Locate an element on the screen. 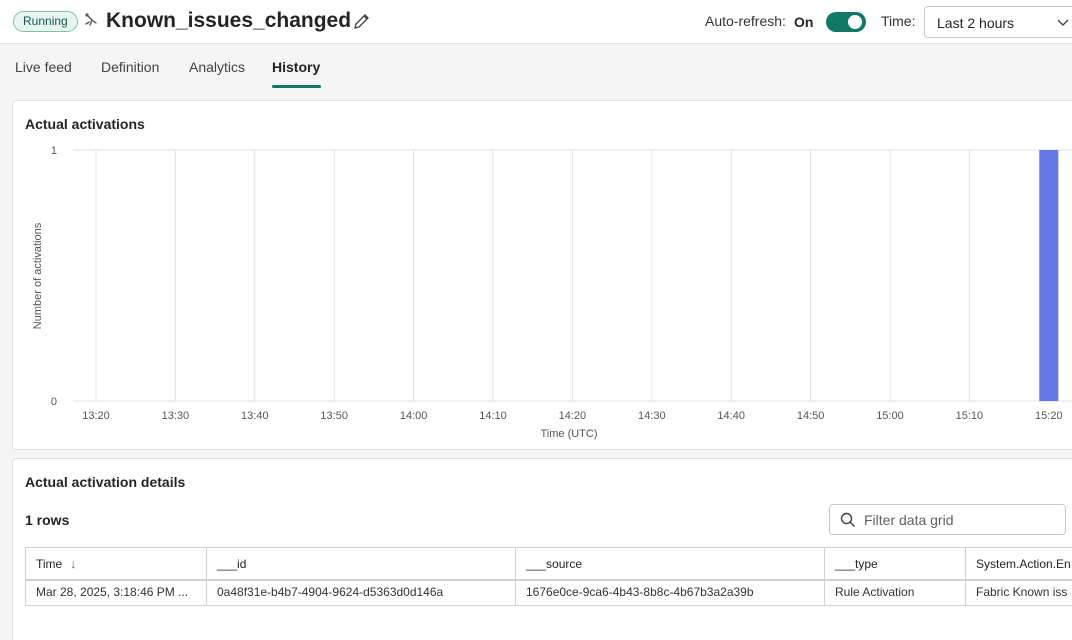 The height and width of the screenshot is (640, 1072). column-header-label: Time is located at coordinates (49, 564).